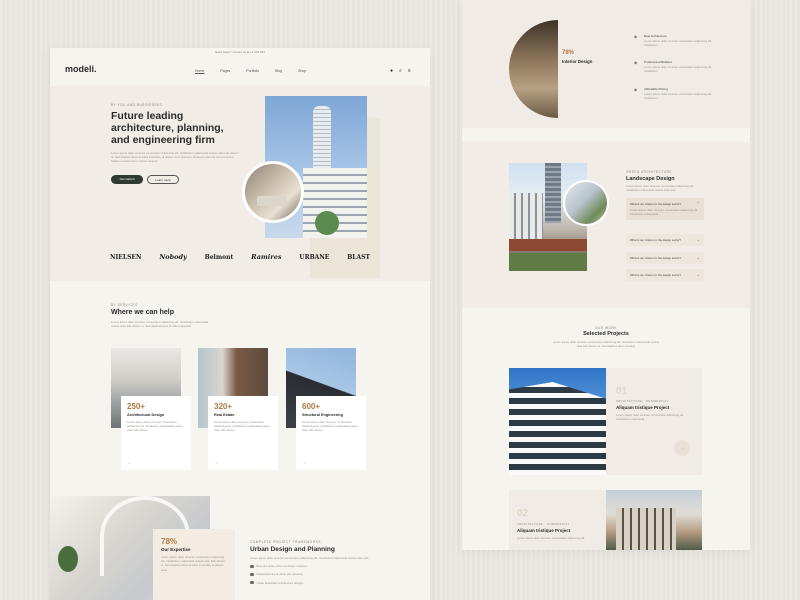  What do you see at coordinates (636, 36) in the screenshot?
I see `architecture-icon: ◆` at bounding box center [636, 36].